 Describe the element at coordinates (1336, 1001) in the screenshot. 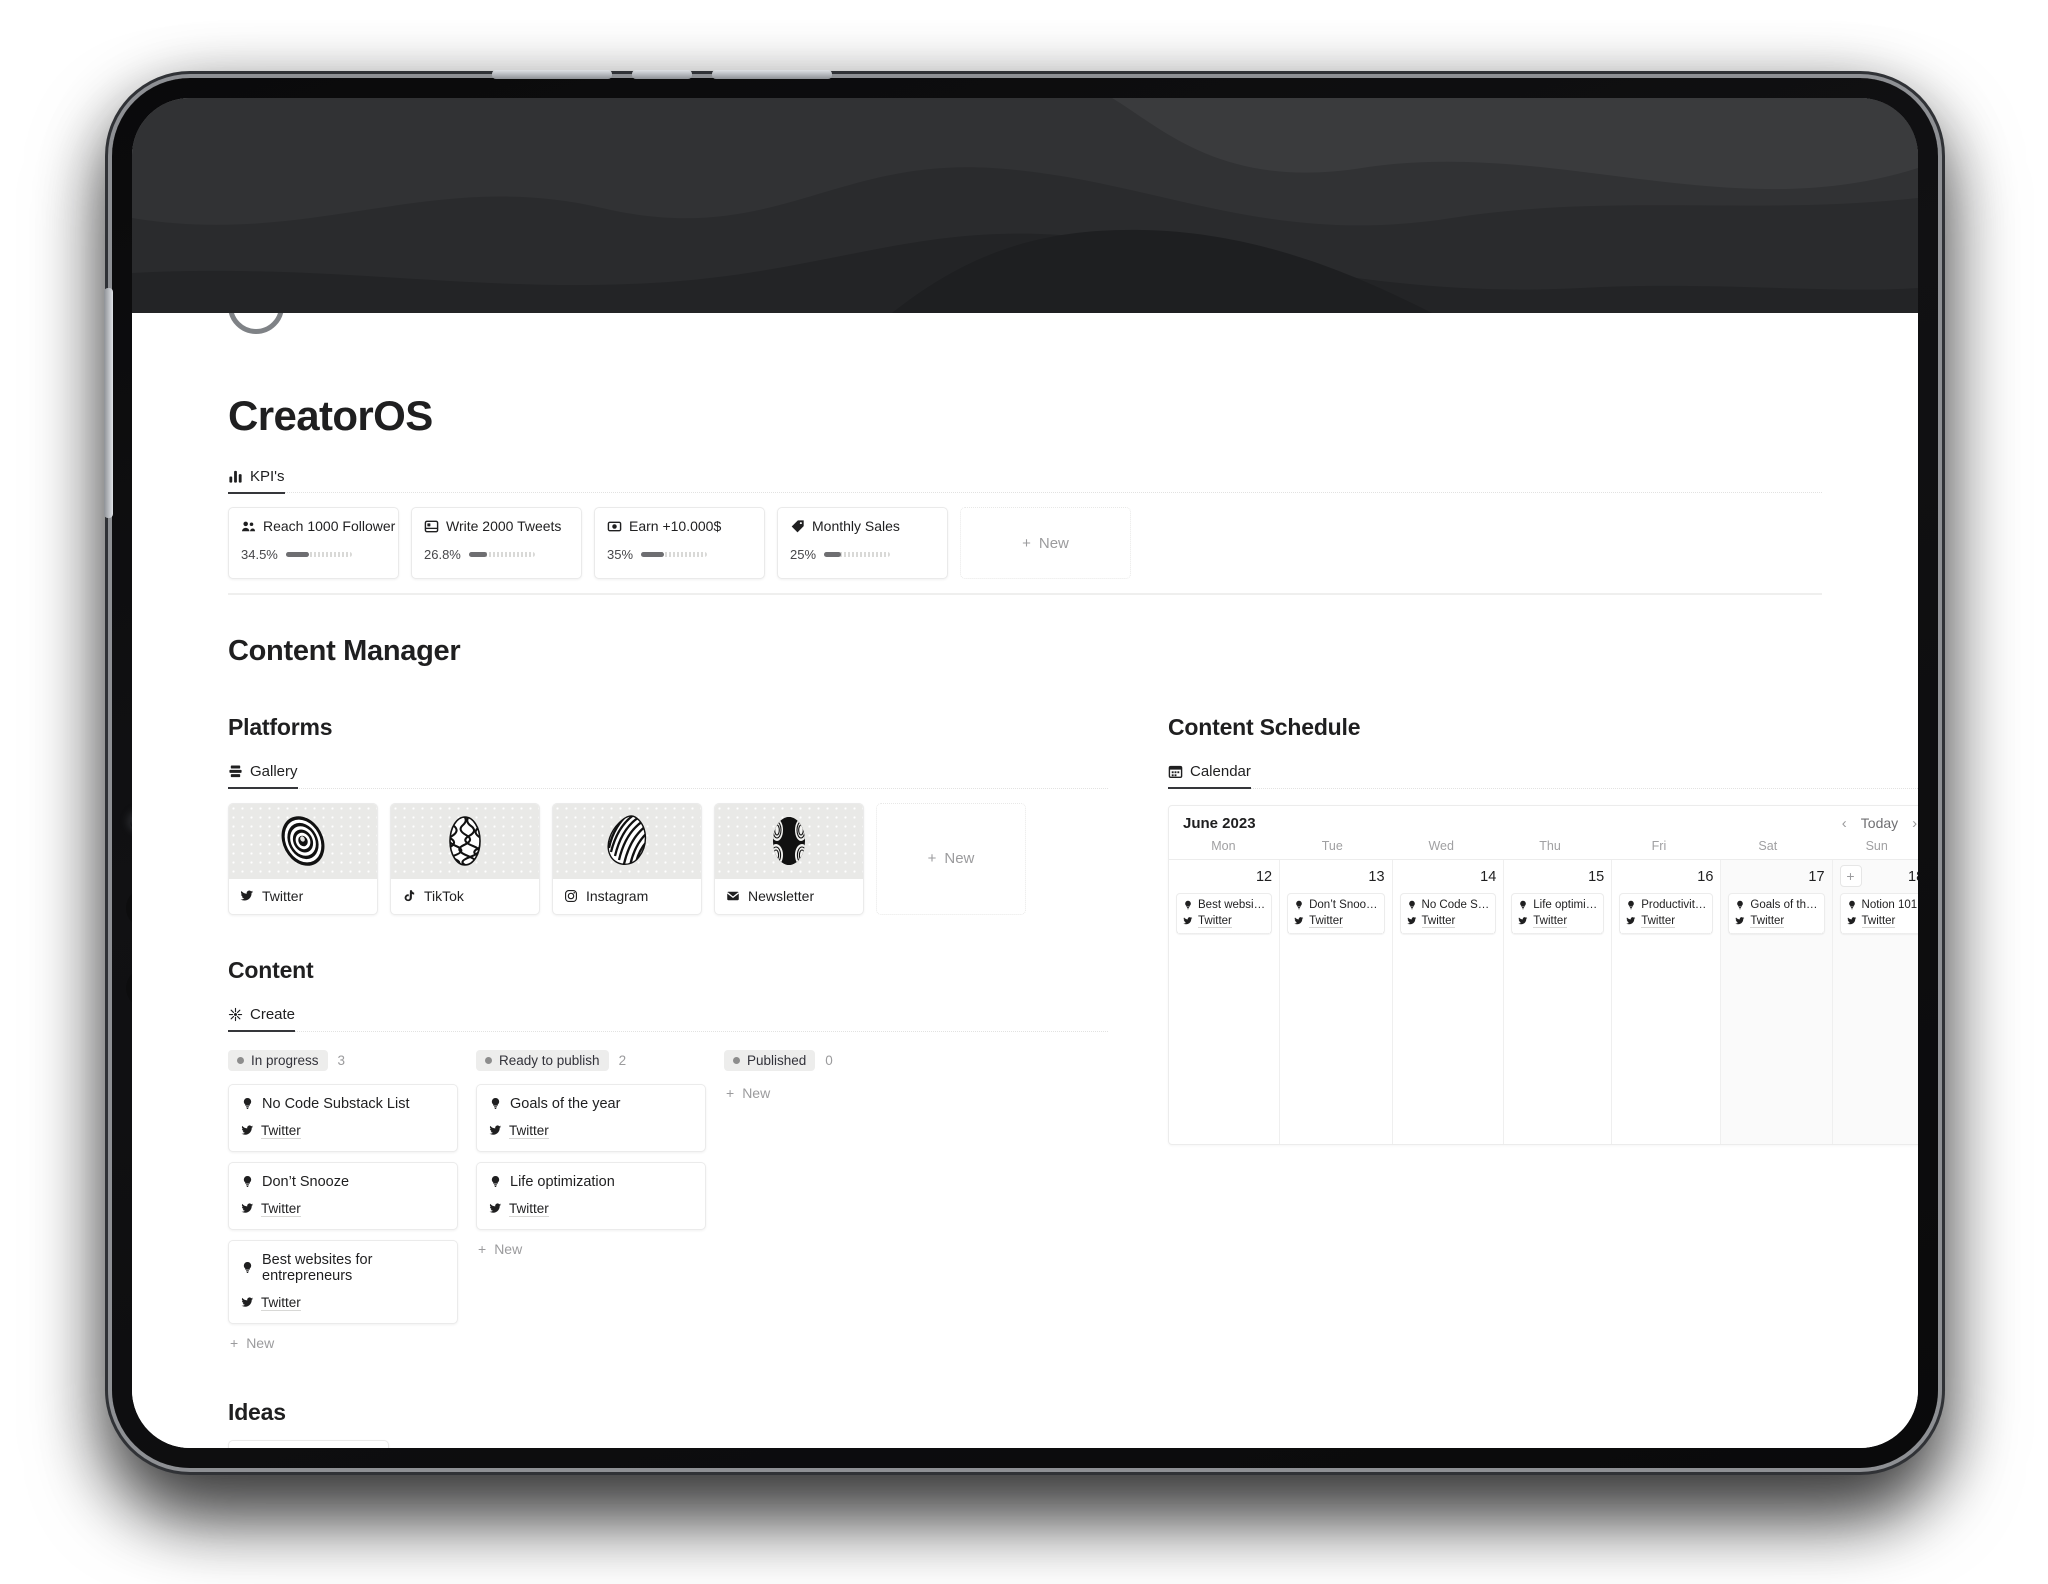

I see `calendar-day-cell: 13 Don’t Snoo… Twitter` at that location.